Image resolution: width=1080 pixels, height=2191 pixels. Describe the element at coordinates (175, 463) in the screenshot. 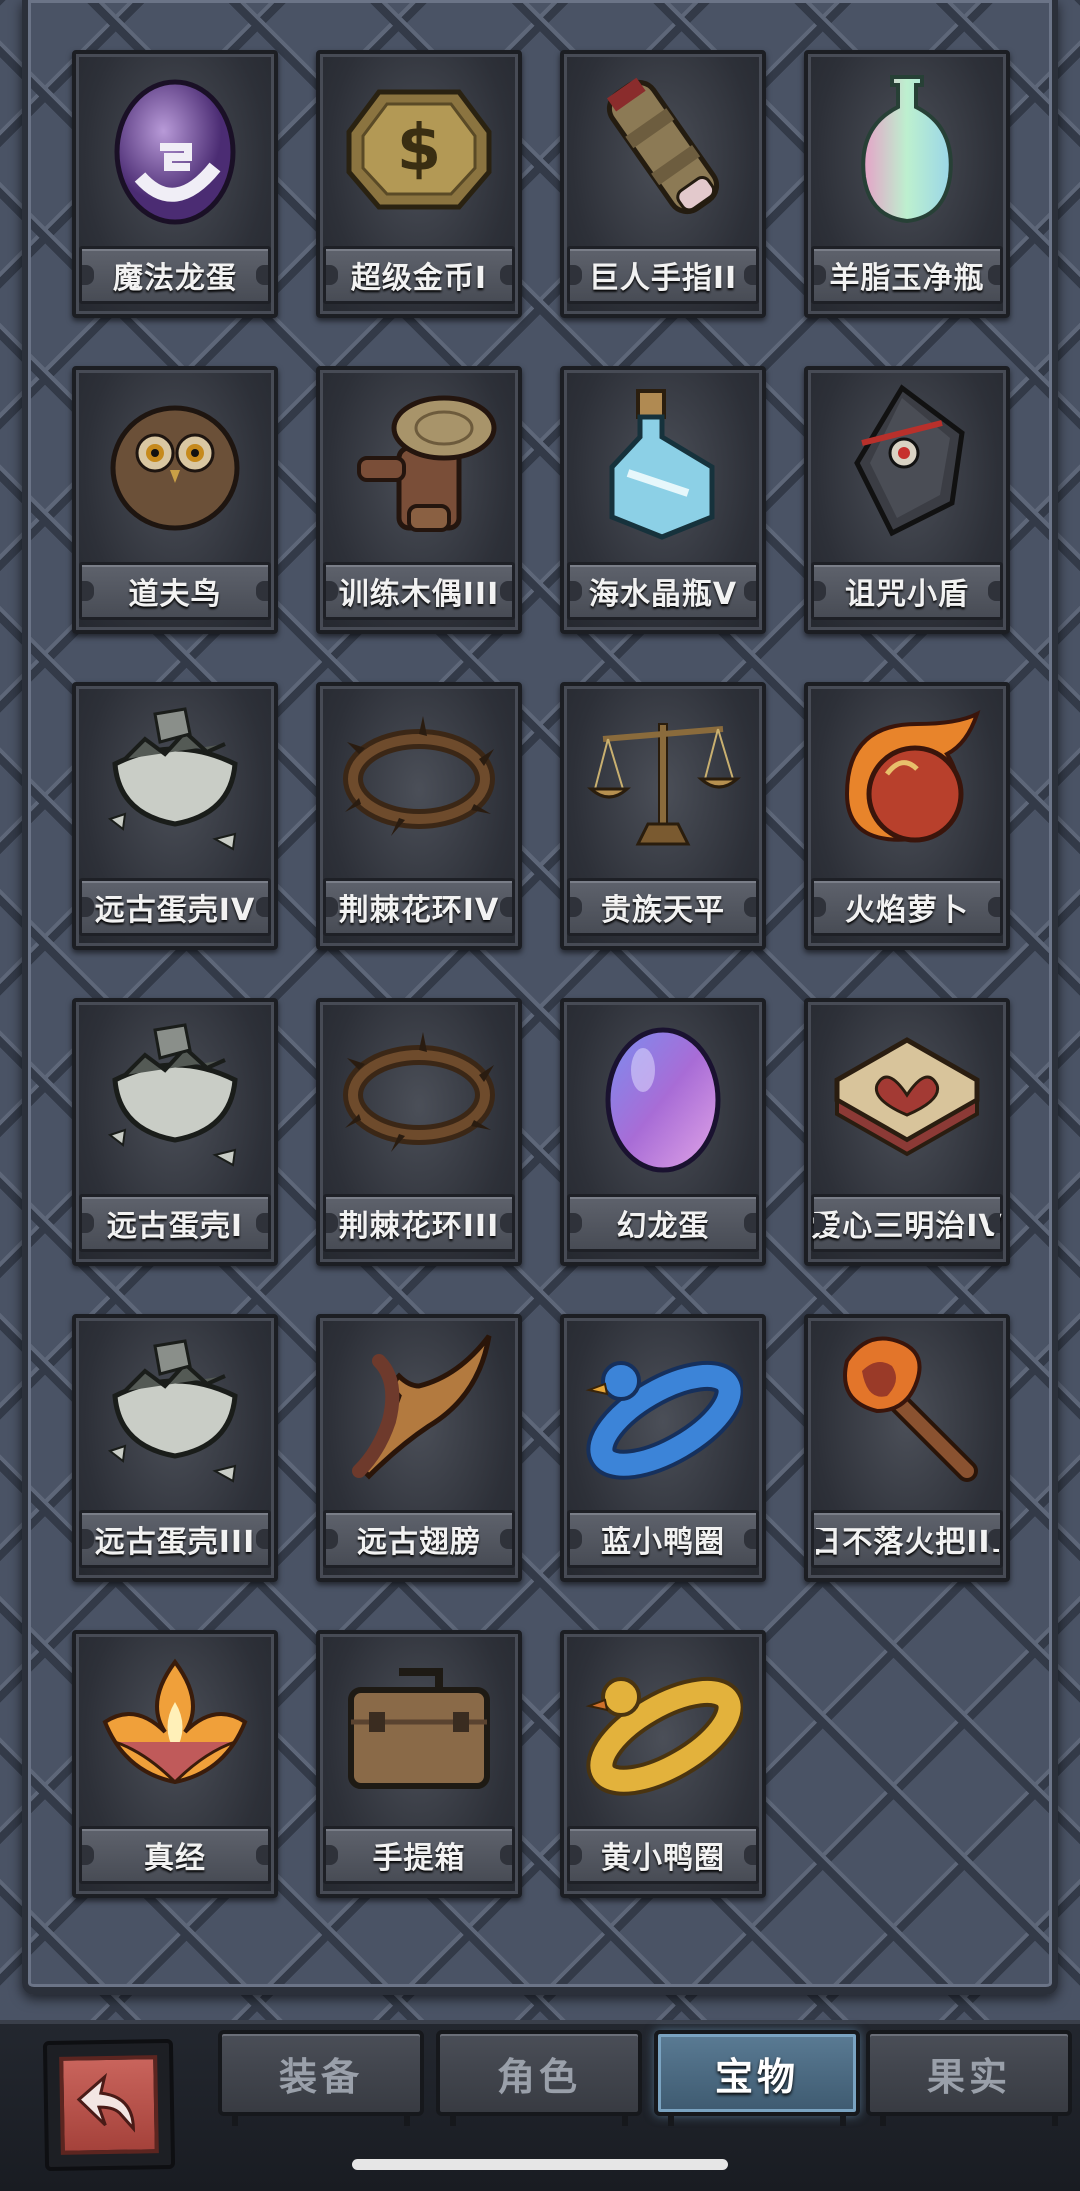

I see `owl-bird-icon` at that location.